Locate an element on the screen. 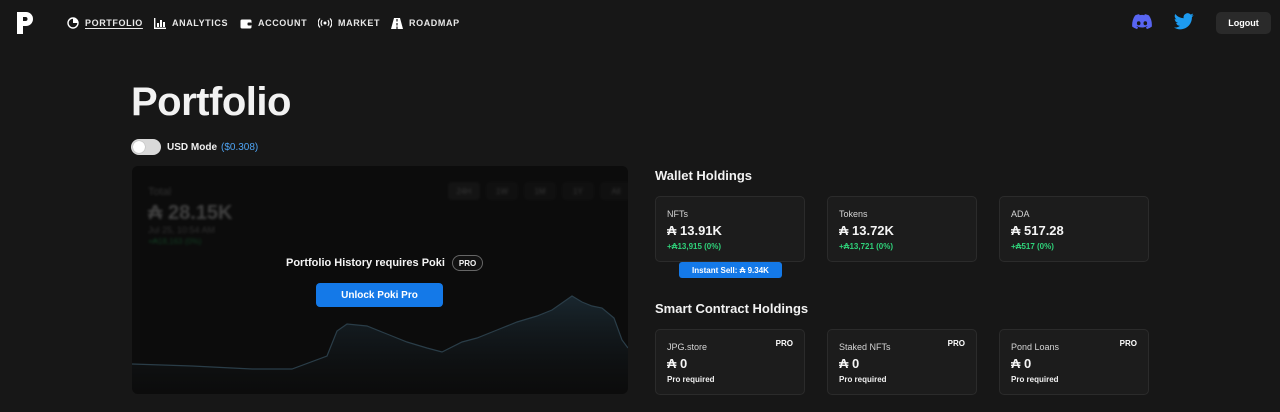 The height and width of the screenshot is (412, 1280). total-value: ₳ 28.15K is located at coordinates (190, 213).